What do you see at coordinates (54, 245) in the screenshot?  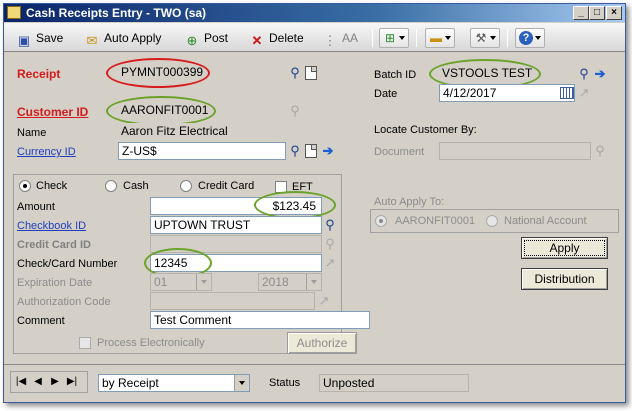 I see `credit-card-id-label: Credit Card ID` at bounding box center [54, 245].